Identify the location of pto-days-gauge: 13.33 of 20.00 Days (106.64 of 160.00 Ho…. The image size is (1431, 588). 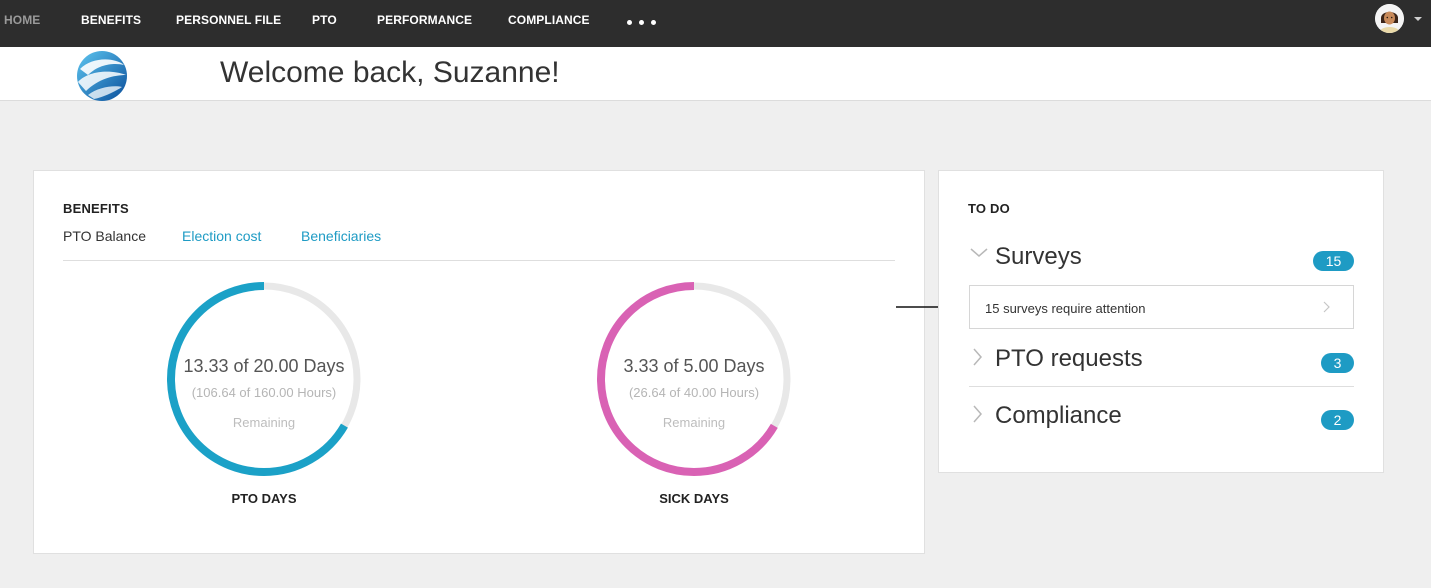
(264, 379).